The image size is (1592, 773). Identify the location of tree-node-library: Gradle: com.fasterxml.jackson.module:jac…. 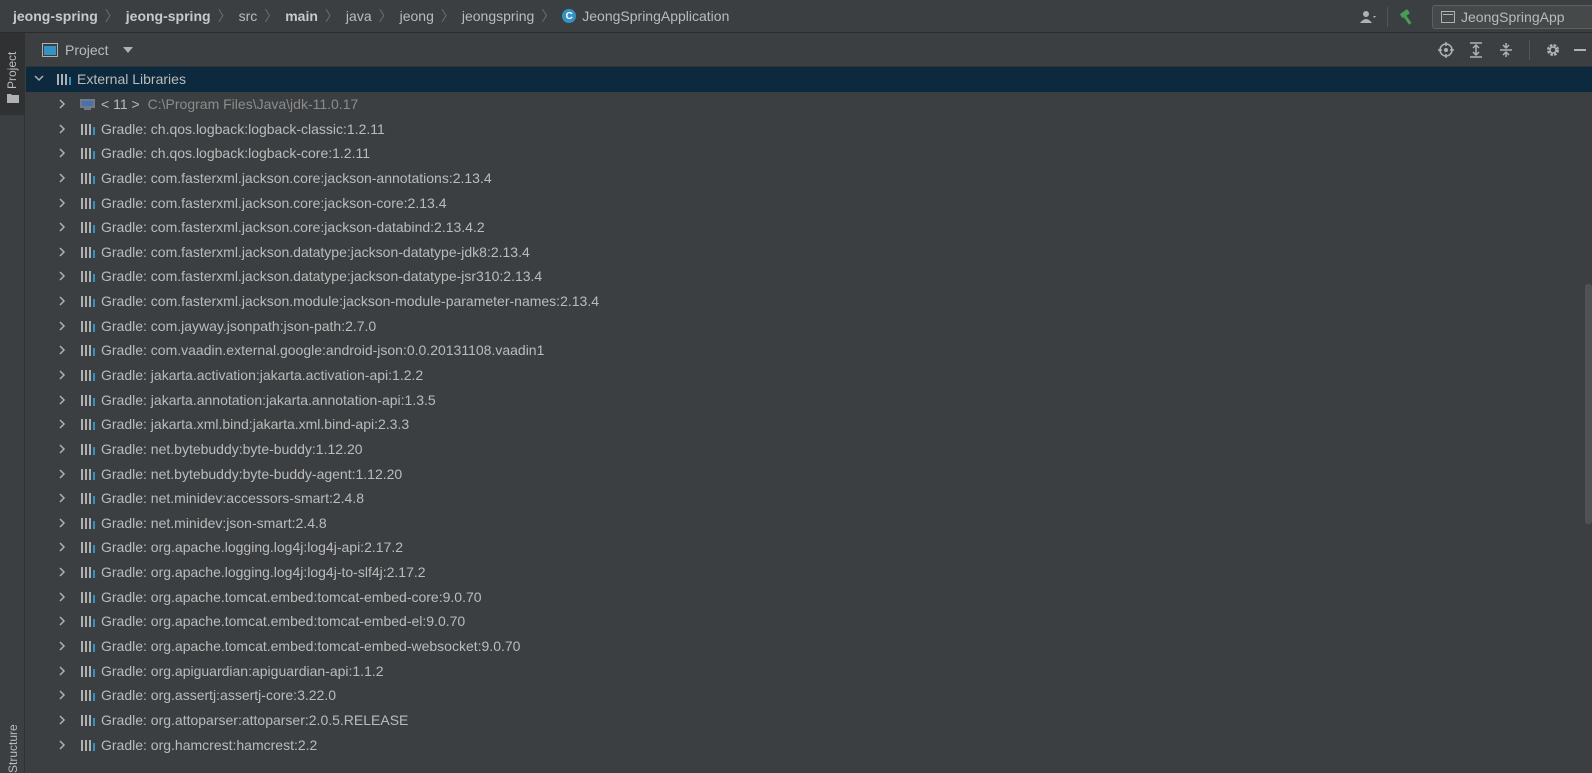
(809, 301).